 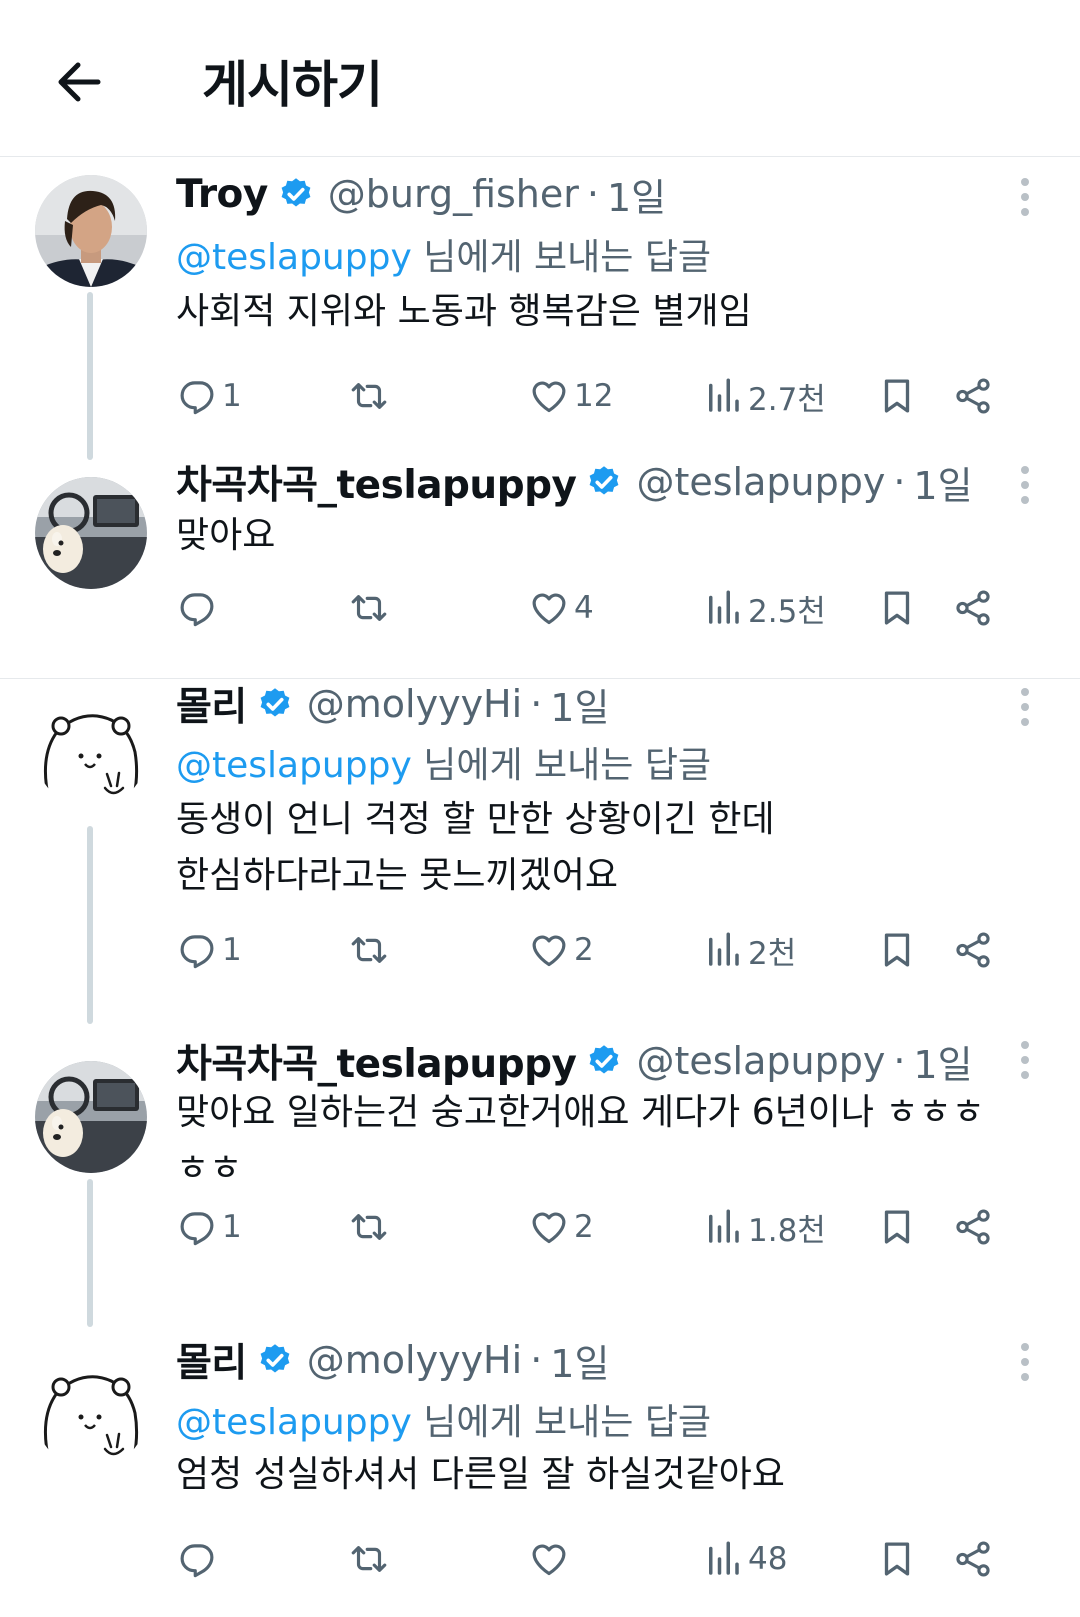 I want to click on views-button: 2천, so click(x=749, y=950).